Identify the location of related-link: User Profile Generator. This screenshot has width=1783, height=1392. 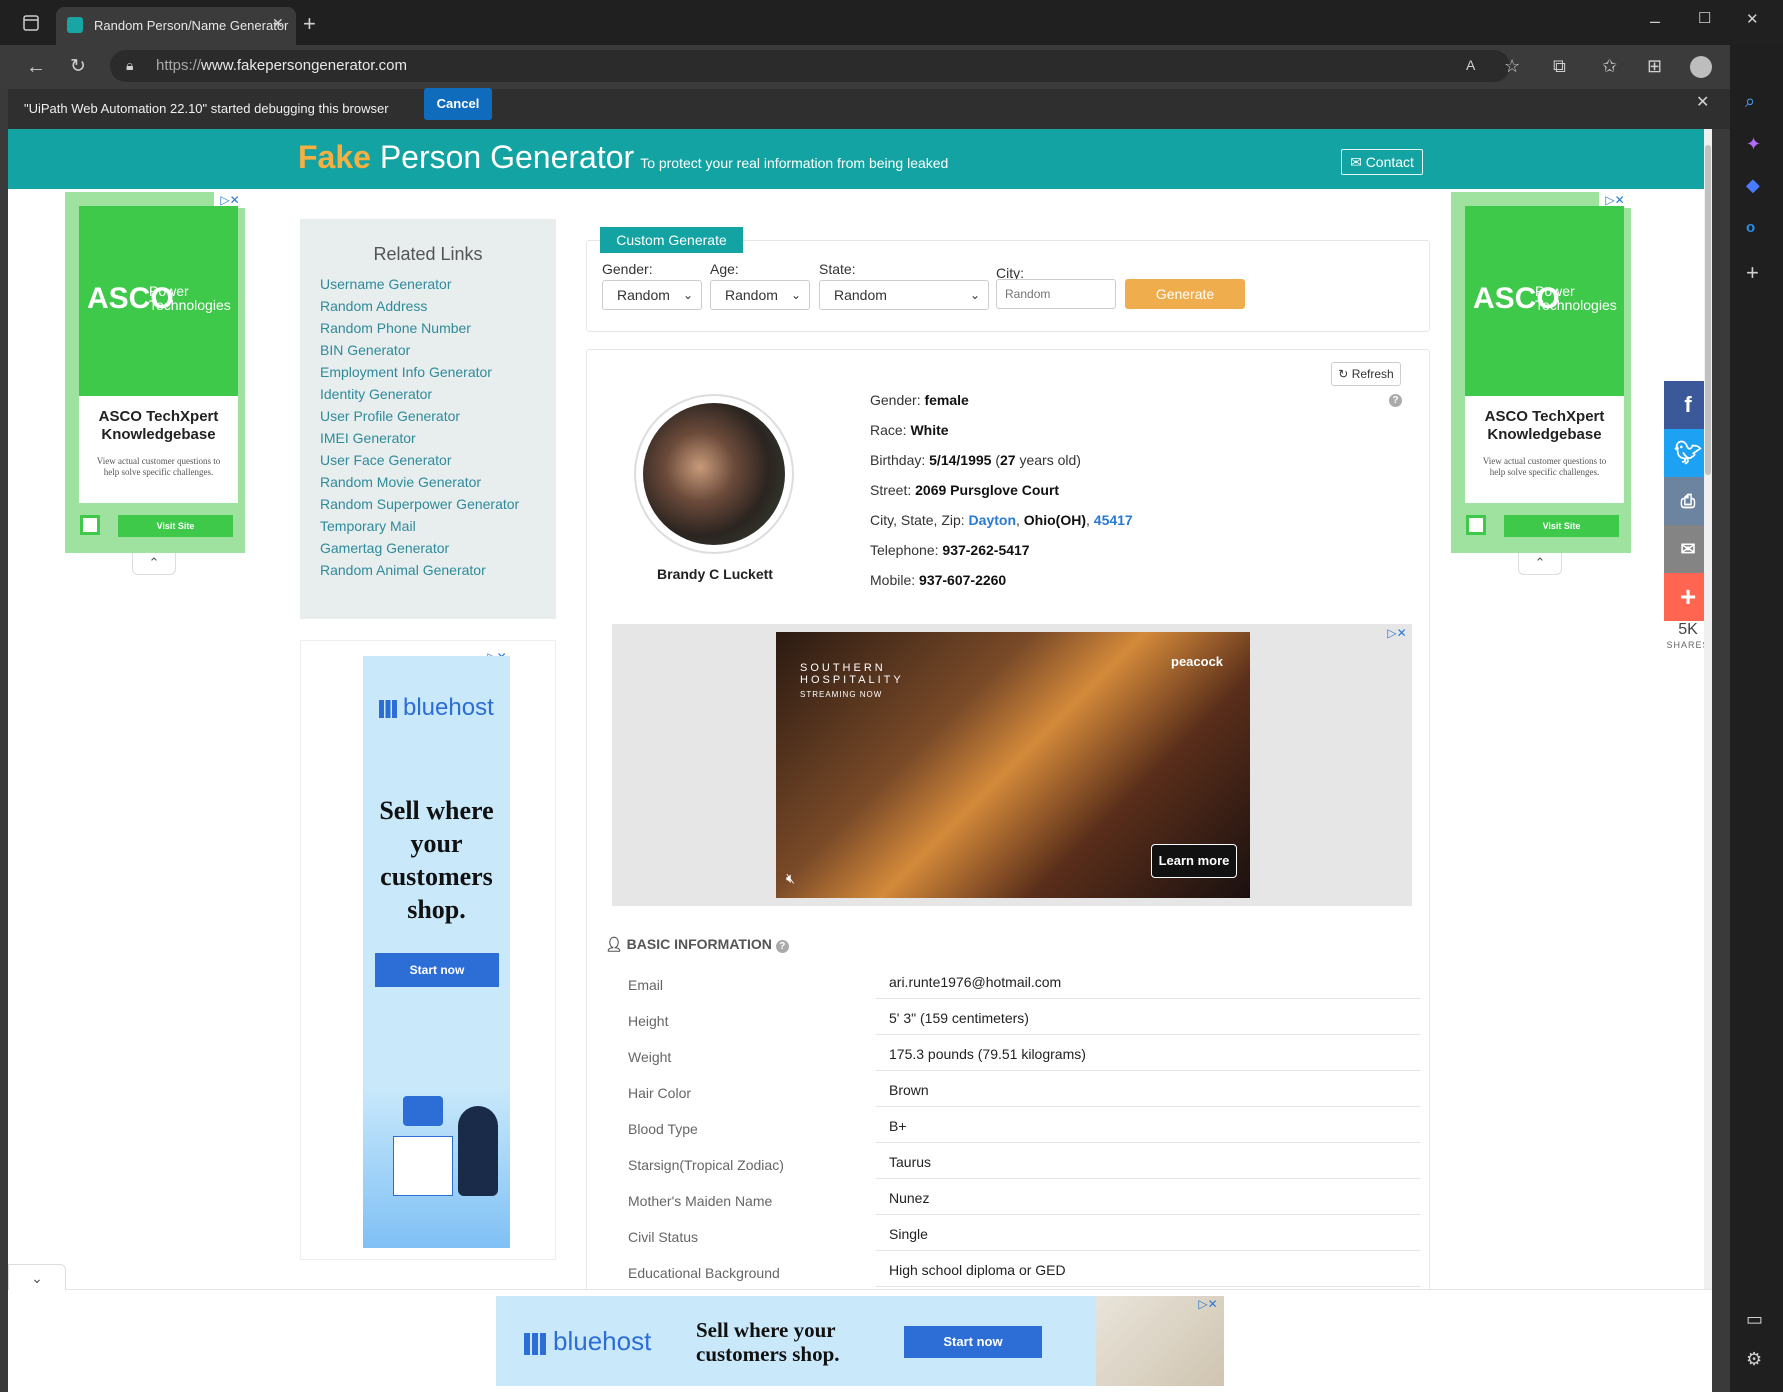
(428, 416).